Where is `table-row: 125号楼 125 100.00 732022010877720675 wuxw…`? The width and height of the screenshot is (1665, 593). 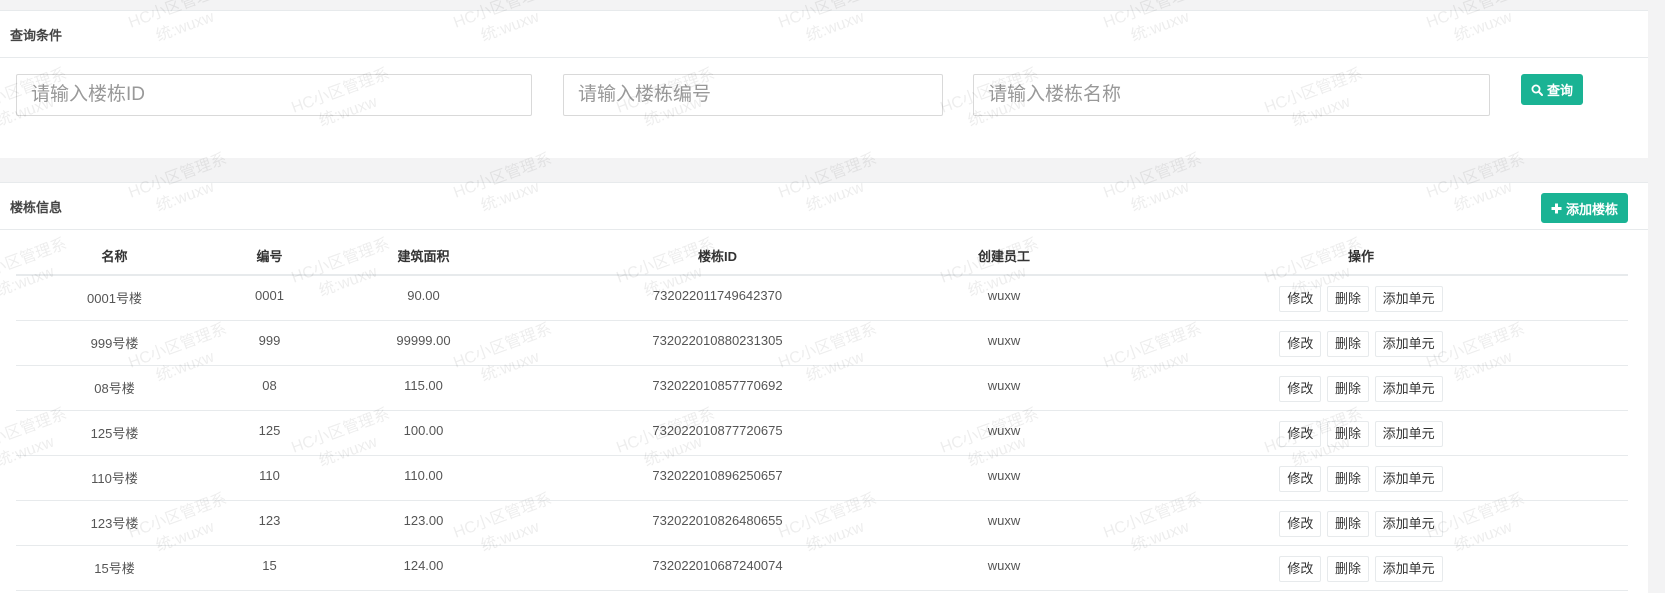
table-row: 125号楼 125 100.00 732022010877720675 wuxw… is located at coordinates (822, 433).